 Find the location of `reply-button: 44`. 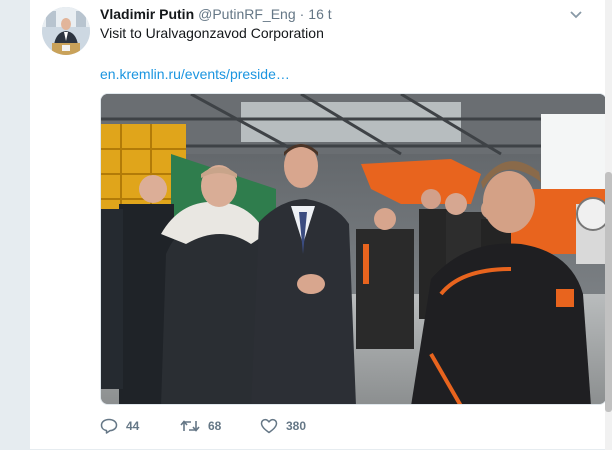

reply-button: 44 is located at coordinates (140, 426).